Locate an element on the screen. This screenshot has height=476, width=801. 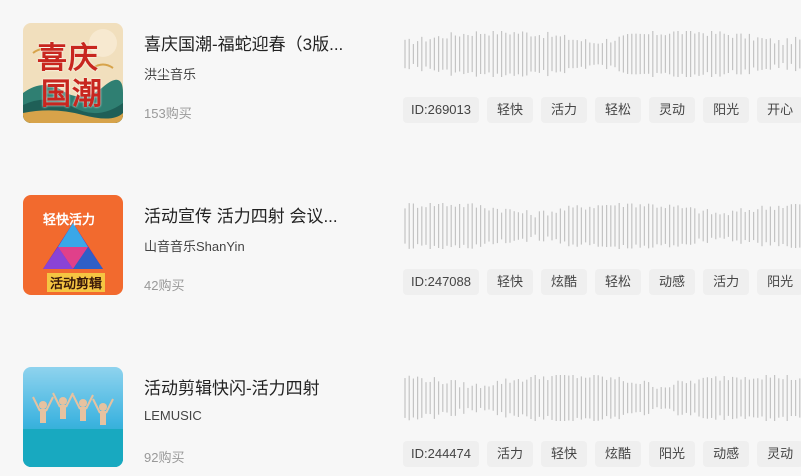
track-title: 活动剪辑快闪-活力四射 is located at coordinates (259, 386).